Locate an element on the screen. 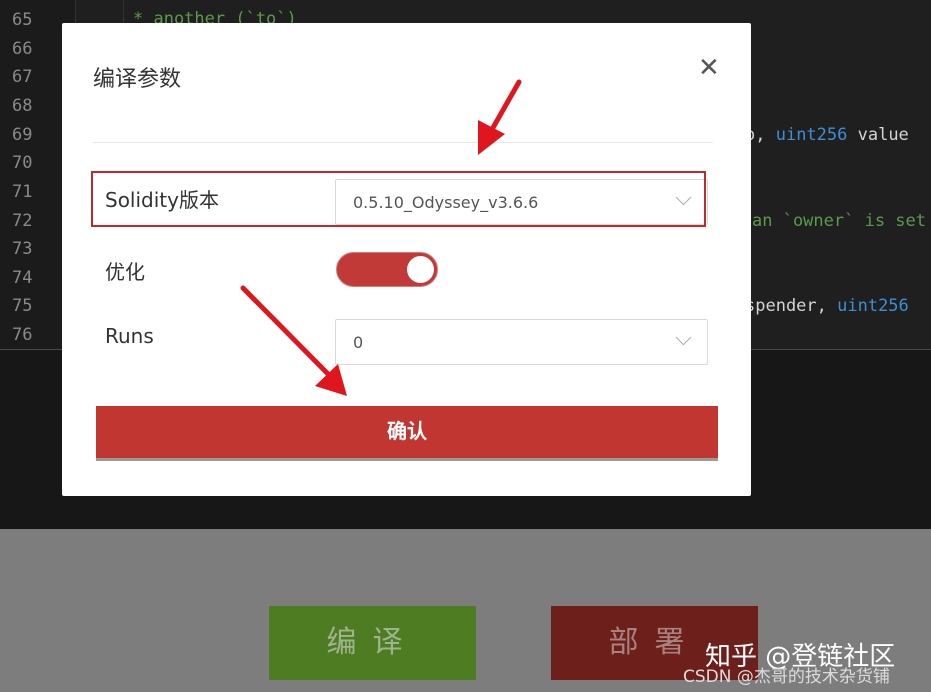  line-number: 75 is located at coordinates (22, 306).